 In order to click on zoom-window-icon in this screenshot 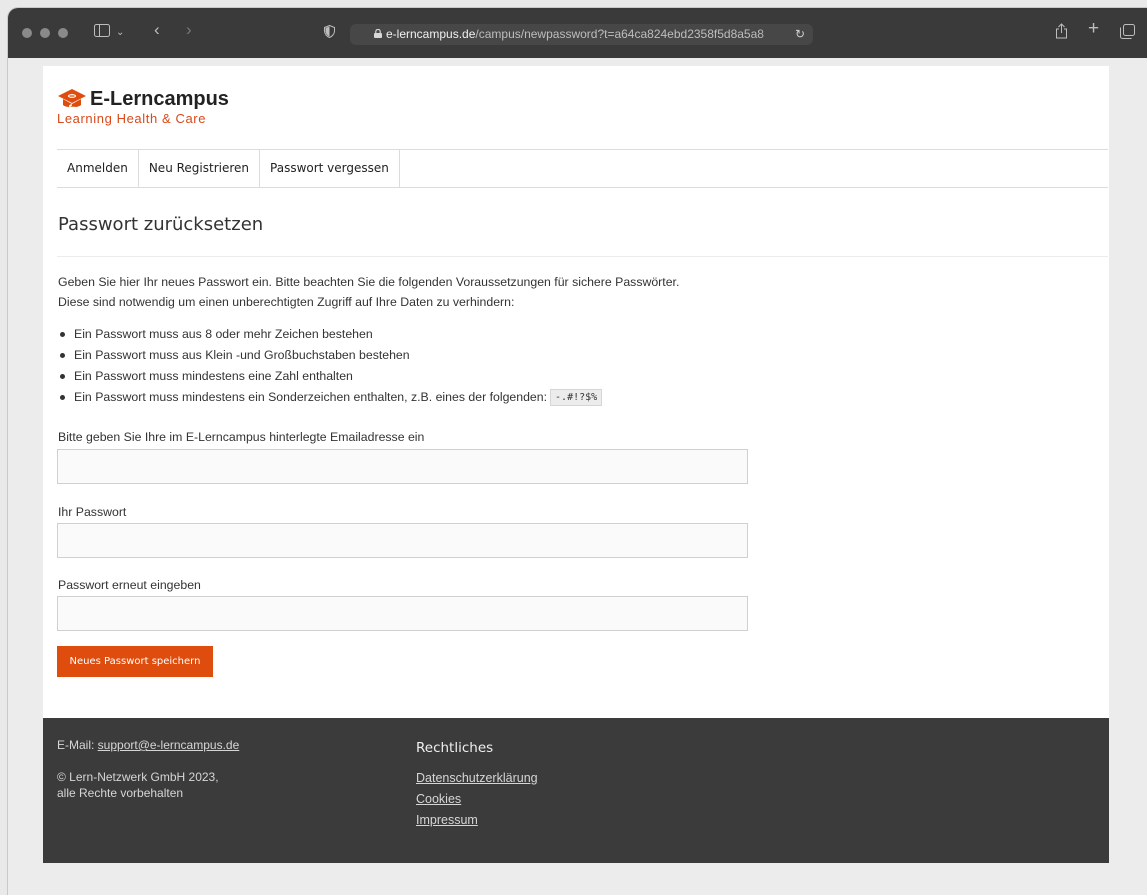, I will do `click(63, 33)`.